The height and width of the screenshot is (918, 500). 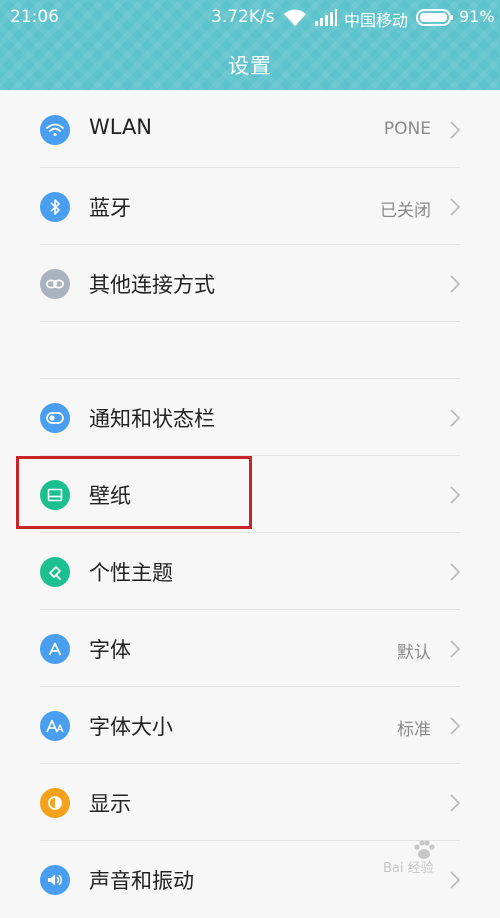 I want to click on image-icon, so click(x=55, y=495).